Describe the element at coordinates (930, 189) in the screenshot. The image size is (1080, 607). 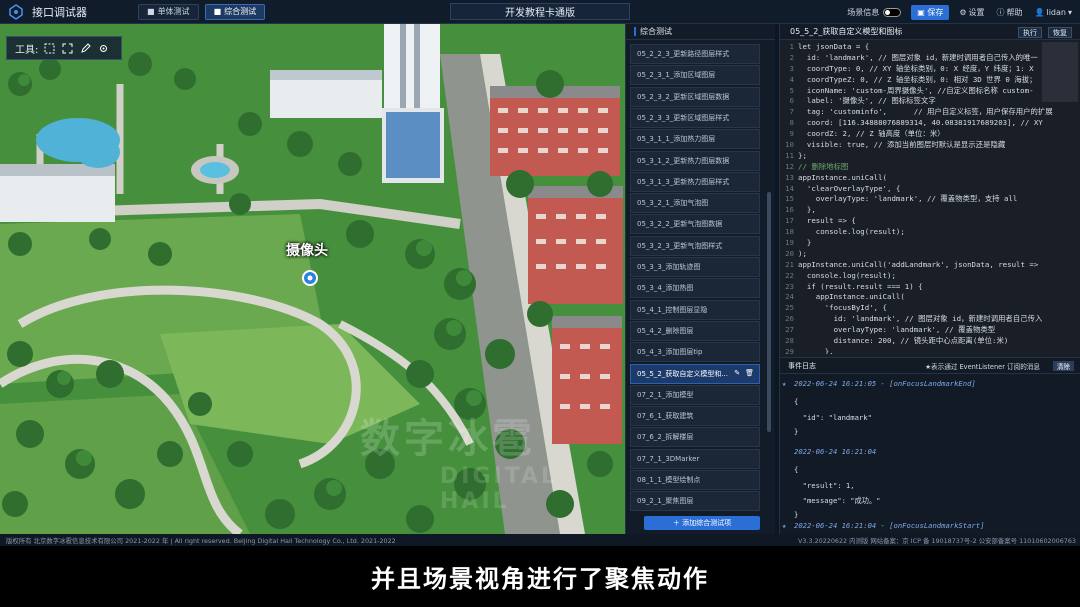
I see `code-line: 14 'clearOverlayType', {` at that location.